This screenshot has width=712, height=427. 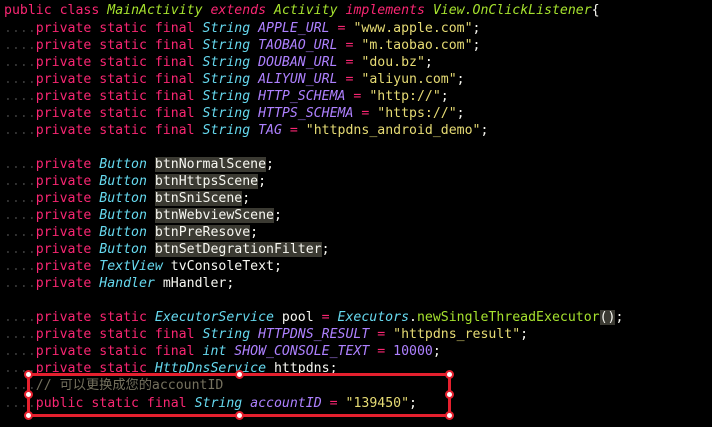 I want to click on field-name: mHandler, so click(x=194, y=283).